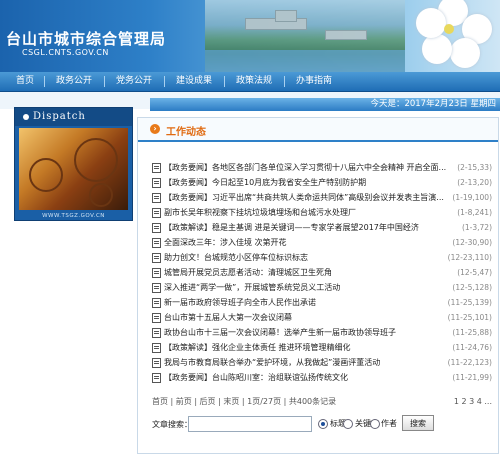  What do you see at coordinates (348, 424) in the screenshot?
I see `radio-keyword` at bounding box center [348, 424].